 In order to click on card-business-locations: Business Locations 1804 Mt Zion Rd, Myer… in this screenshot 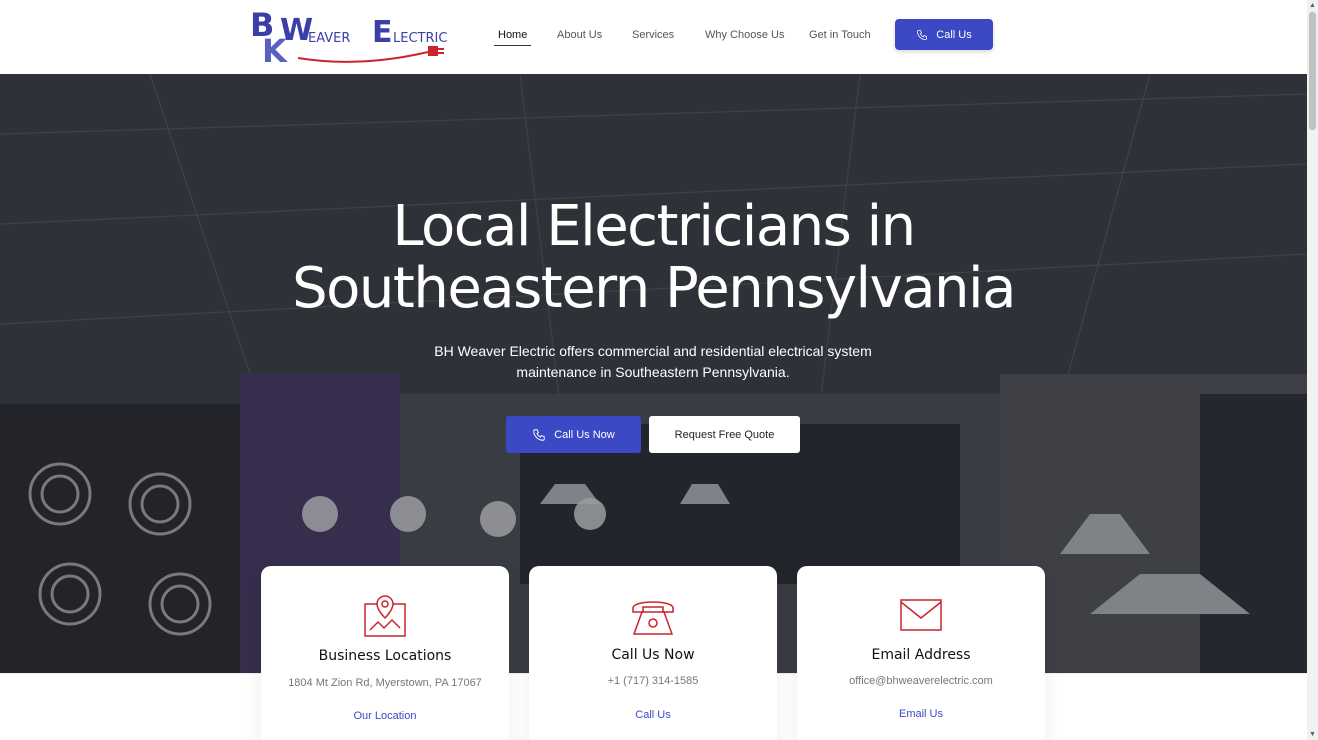, I will do `click(385, 653)`.